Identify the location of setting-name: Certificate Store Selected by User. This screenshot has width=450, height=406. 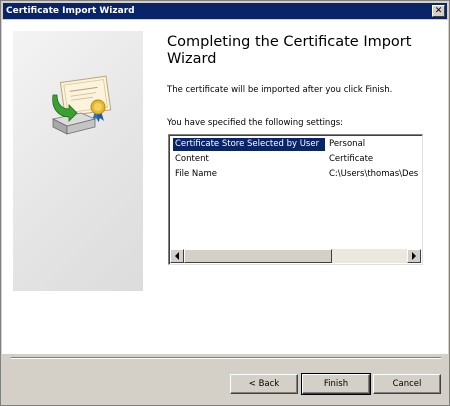
(249, 144).